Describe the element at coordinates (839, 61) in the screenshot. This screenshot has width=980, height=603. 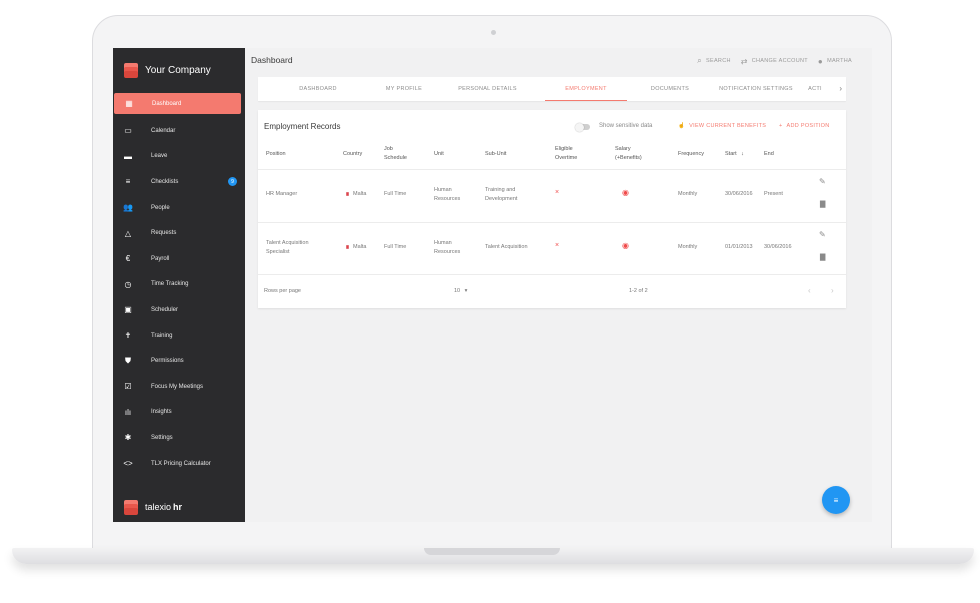
I see `user-name: MARTHA` at that location.